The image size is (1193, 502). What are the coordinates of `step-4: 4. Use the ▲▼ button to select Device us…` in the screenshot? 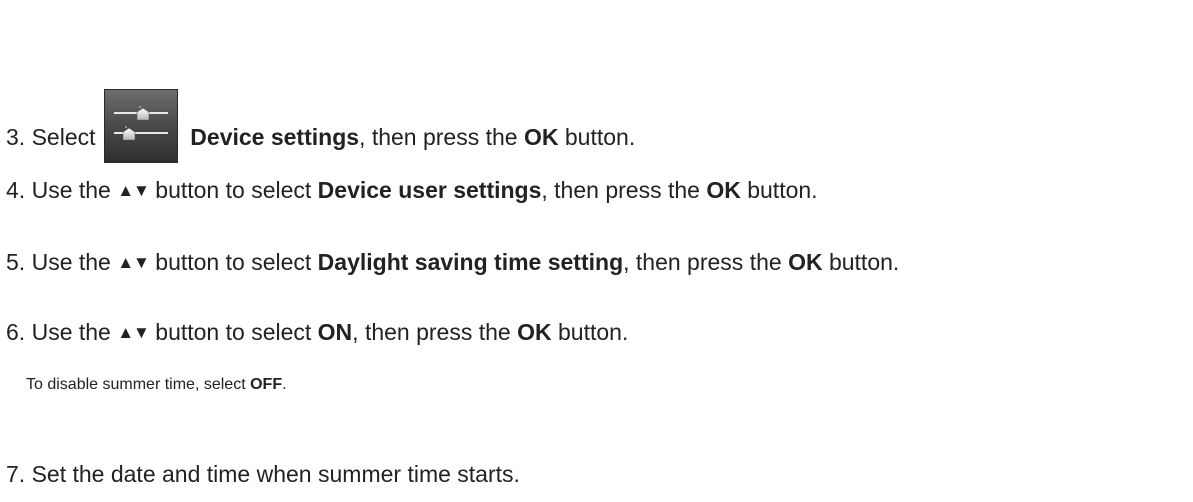 It's located at (412, 190).